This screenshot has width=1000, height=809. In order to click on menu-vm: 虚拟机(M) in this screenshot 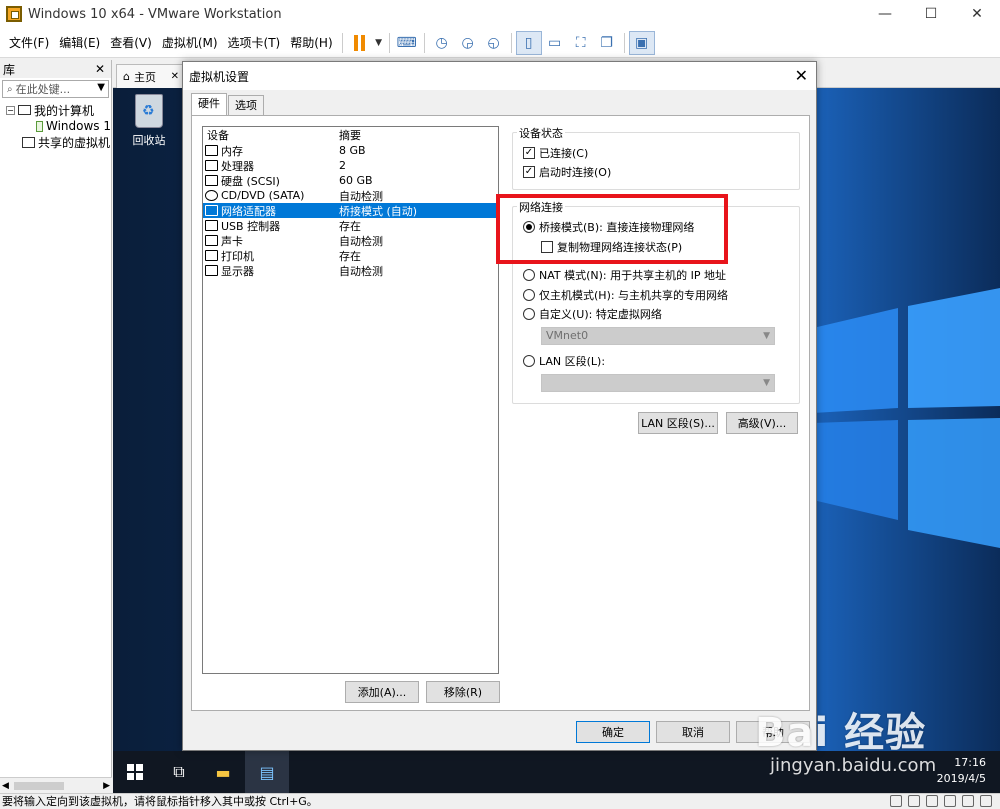, I will do `click(190, 43)`.